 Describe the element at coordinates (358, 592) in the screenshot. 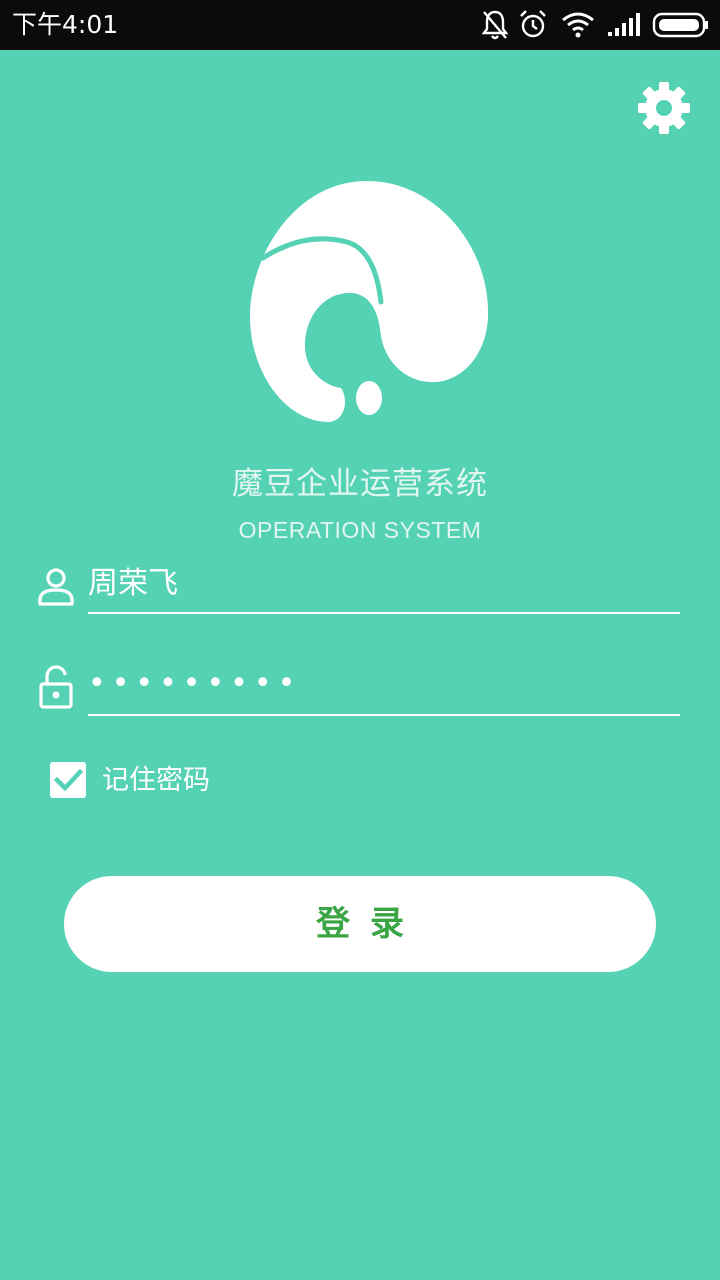

I see `username-field: 周荣飞` at that location.